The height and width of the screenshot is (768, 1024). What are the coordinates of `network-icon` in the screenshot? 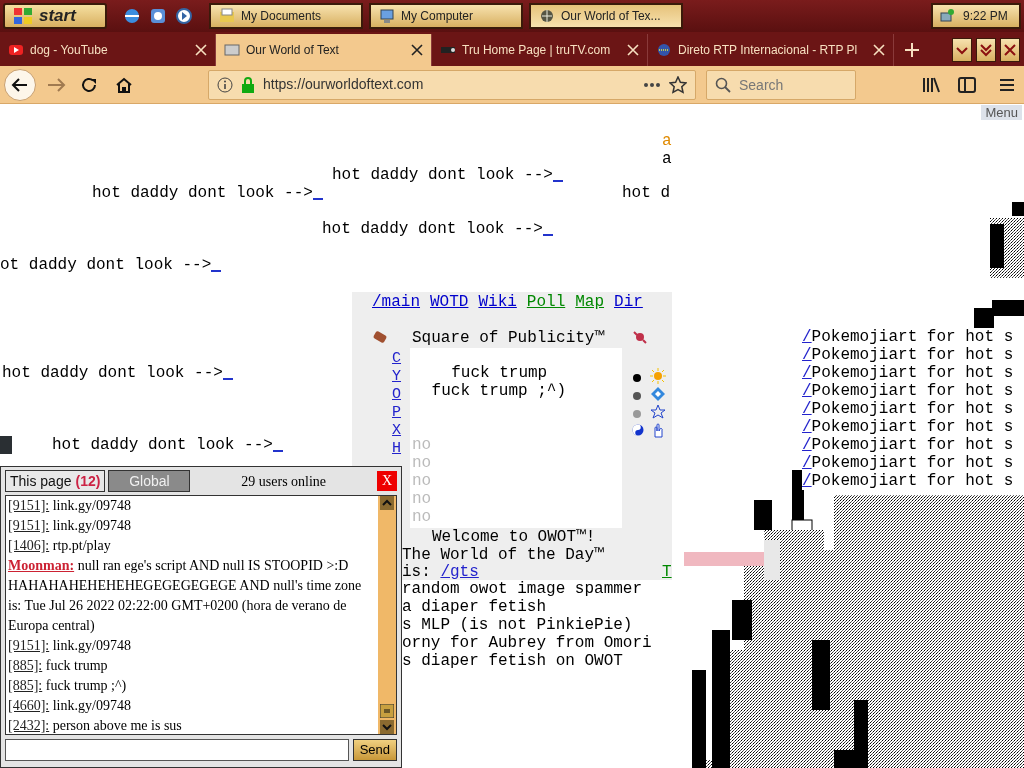 It's located at (947, 16).